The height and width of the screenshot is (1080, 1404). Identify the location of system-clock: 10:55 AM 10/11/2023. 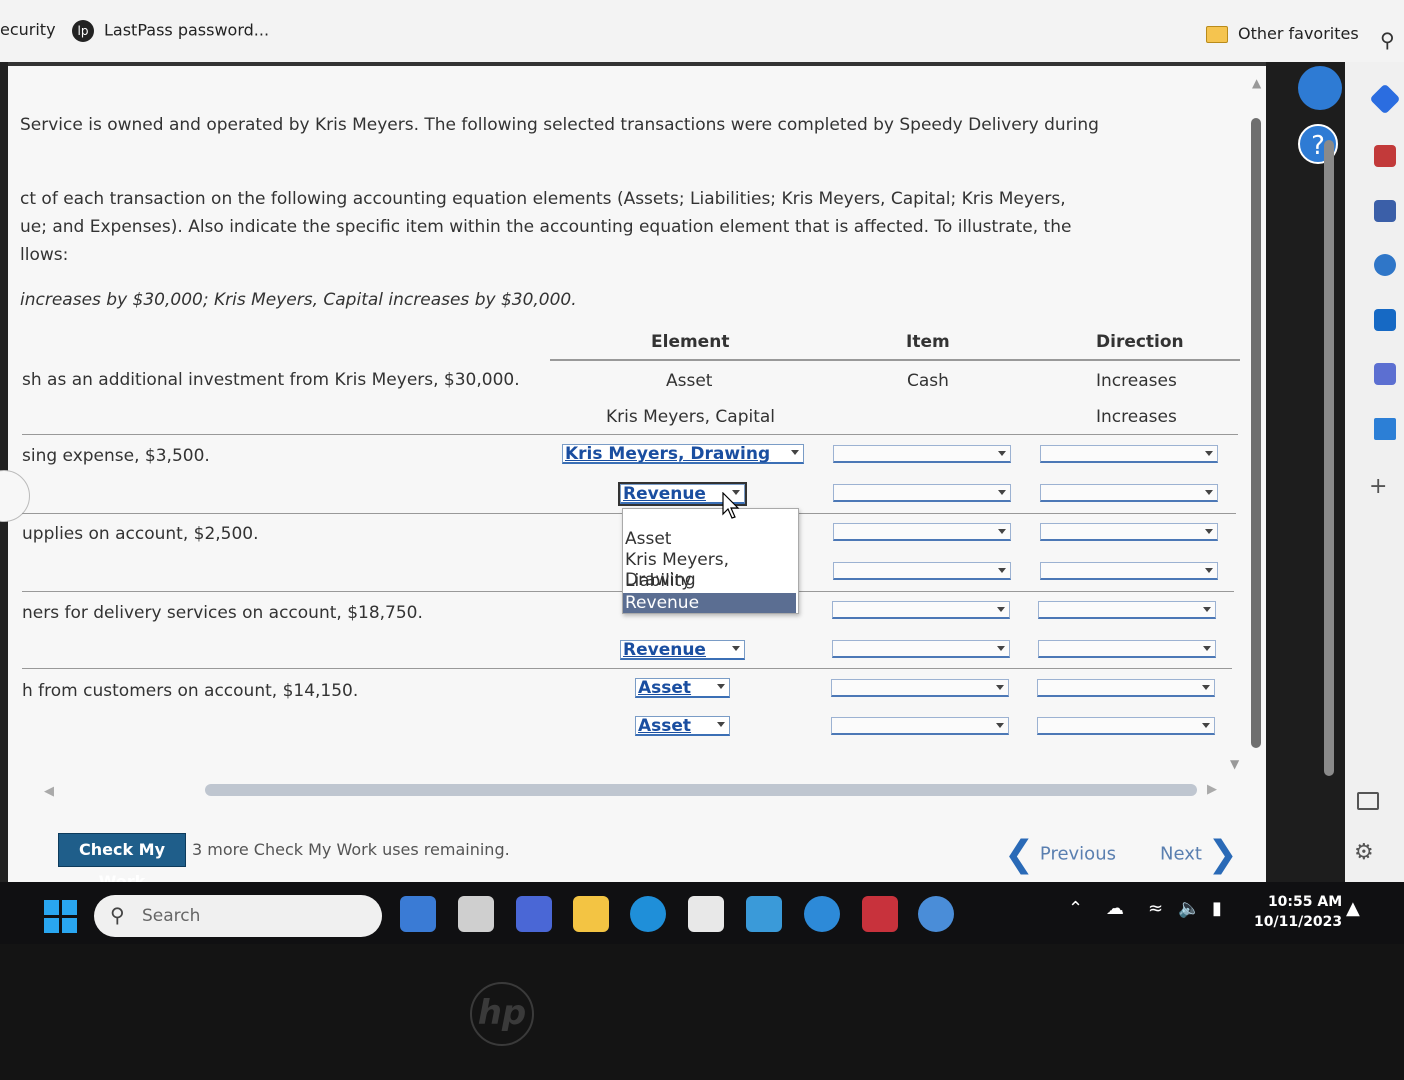
(1298, 912).